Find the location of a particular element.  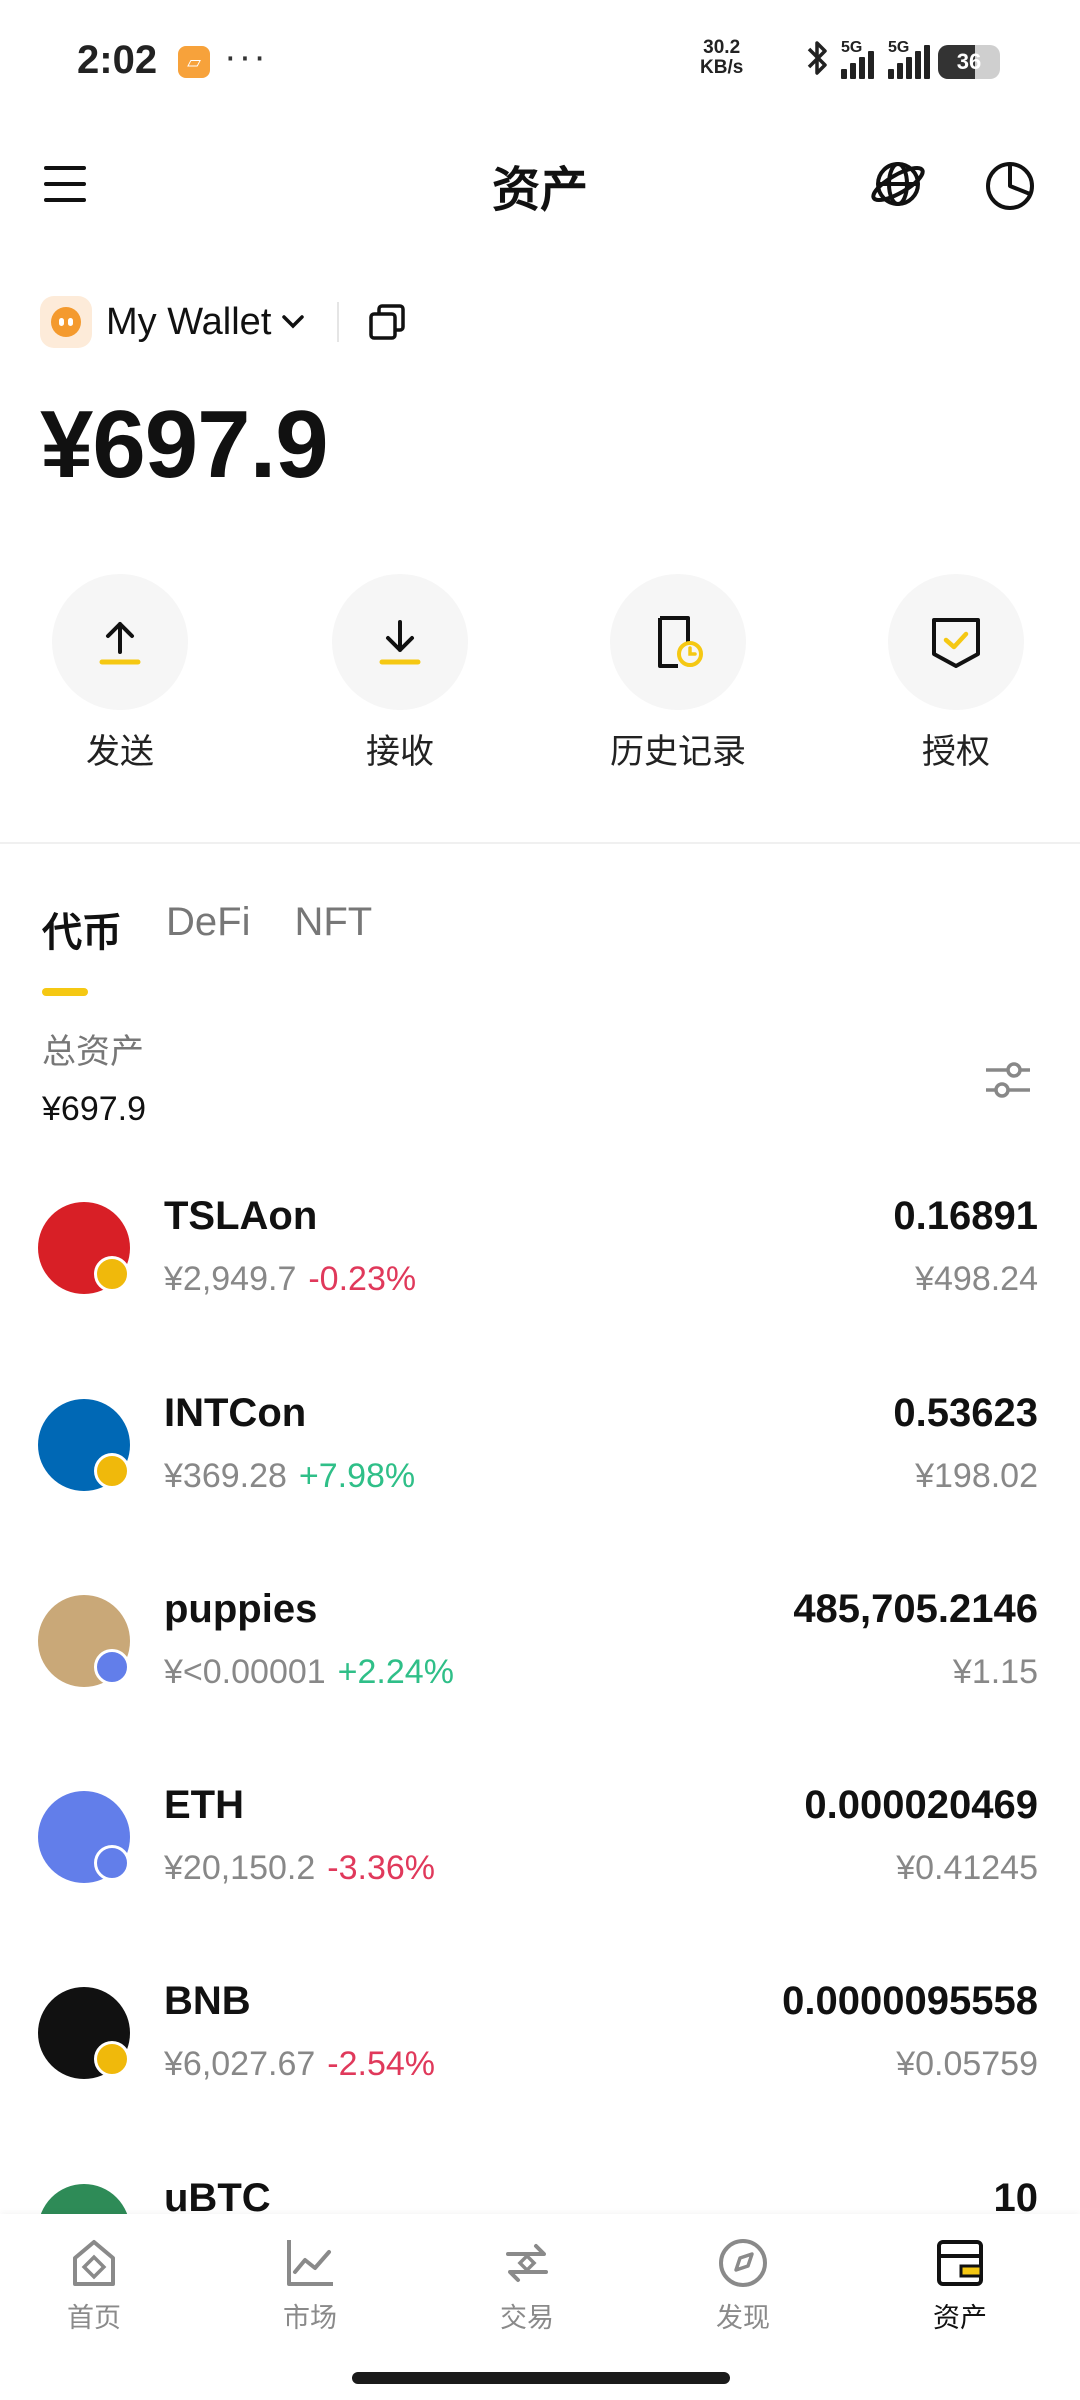

token-price-line: ¥6,027.67 -2.54% is located at coordinates (299, 2064).